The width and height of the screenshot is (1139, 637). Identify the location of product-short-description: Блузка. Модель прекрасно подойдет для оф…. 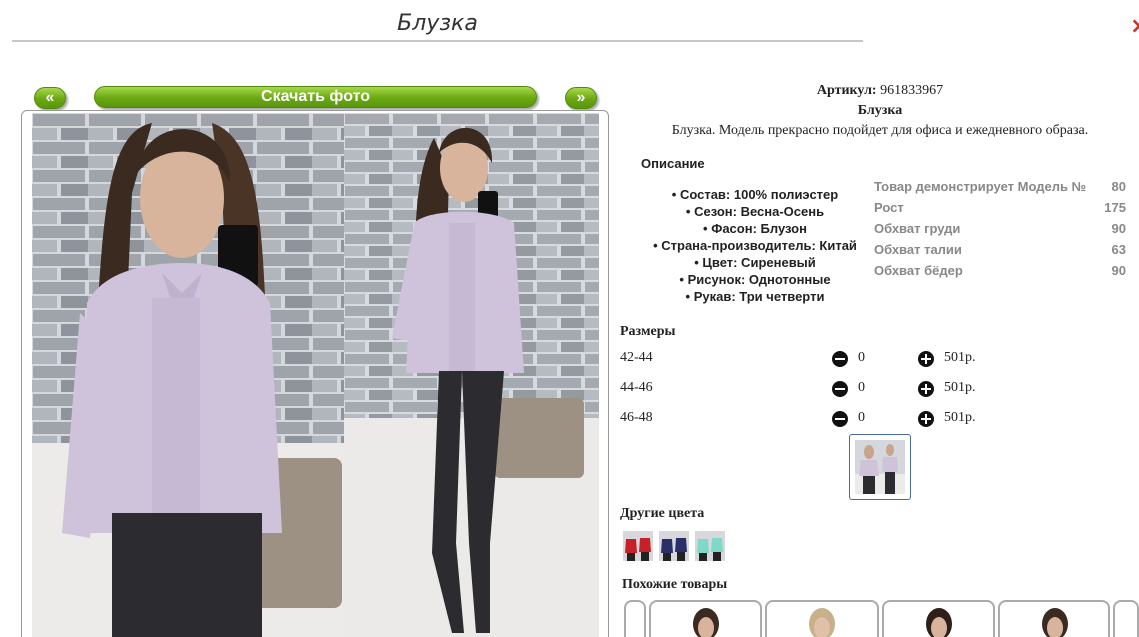
(880, 130).